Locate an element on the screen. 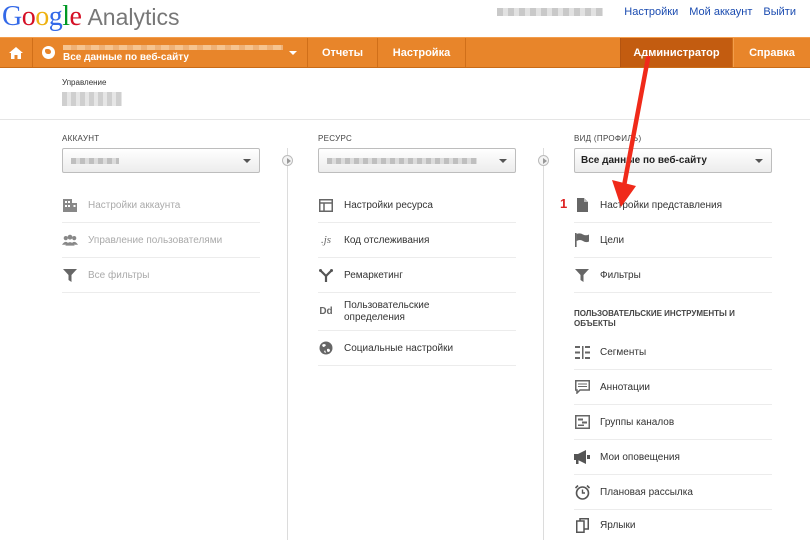 The image size is (810, 540). google-analytics-logo: Google Analytics is located at coordinates (91, 18).